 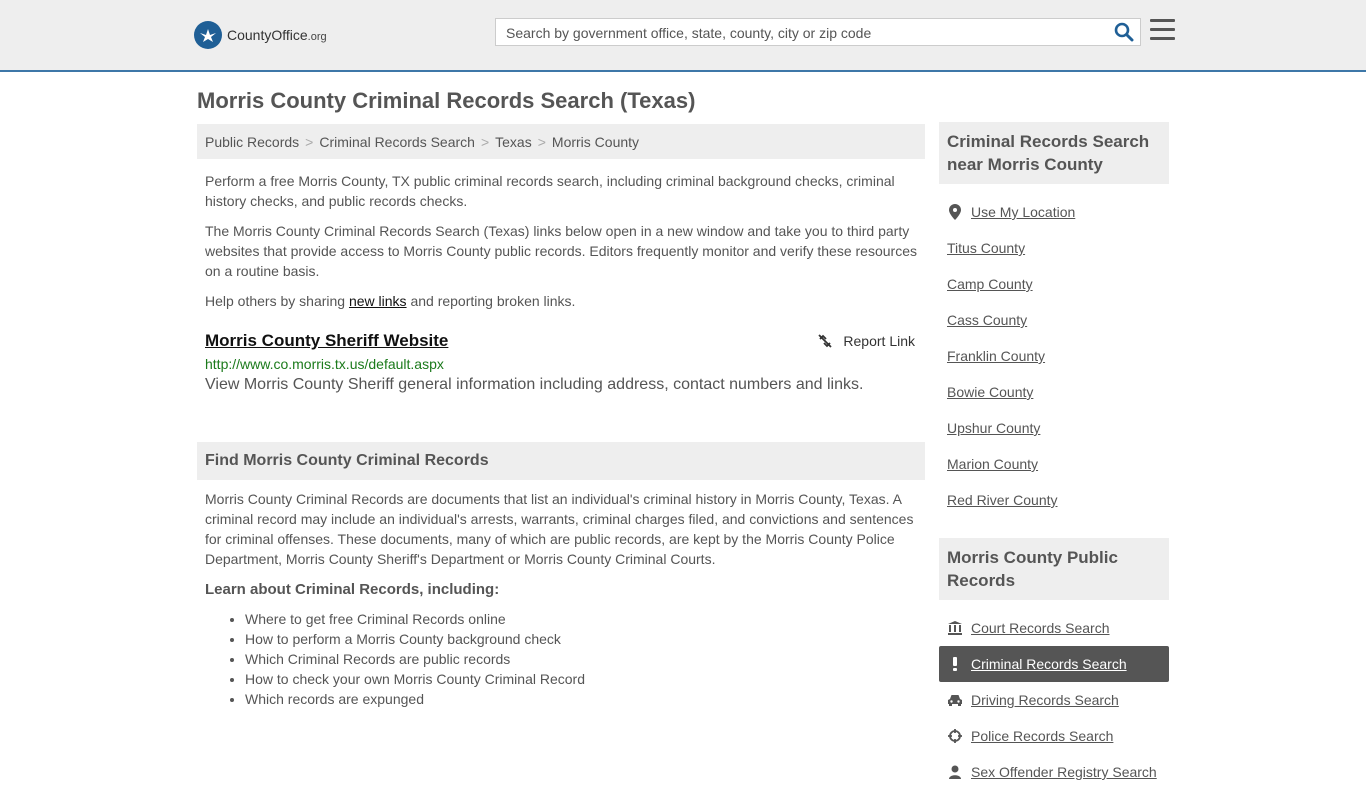 I want to click on breadcrumb-public-records: Public Records, so click(x=252, y=142).